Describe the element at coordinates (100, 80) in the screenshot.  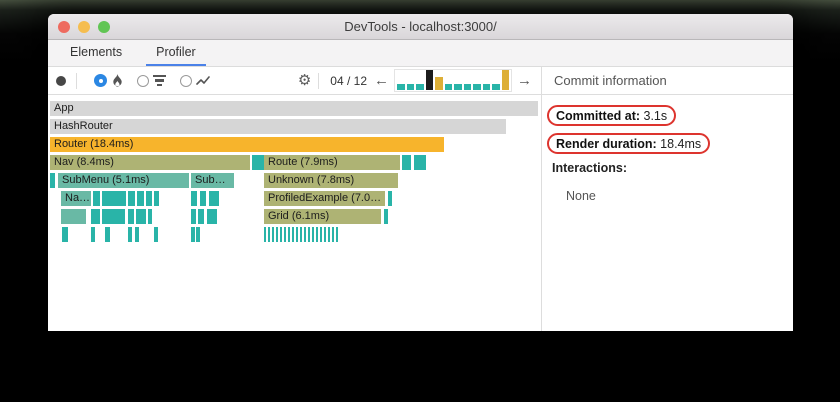
I see `flamegraph-mode-radio` at that location.